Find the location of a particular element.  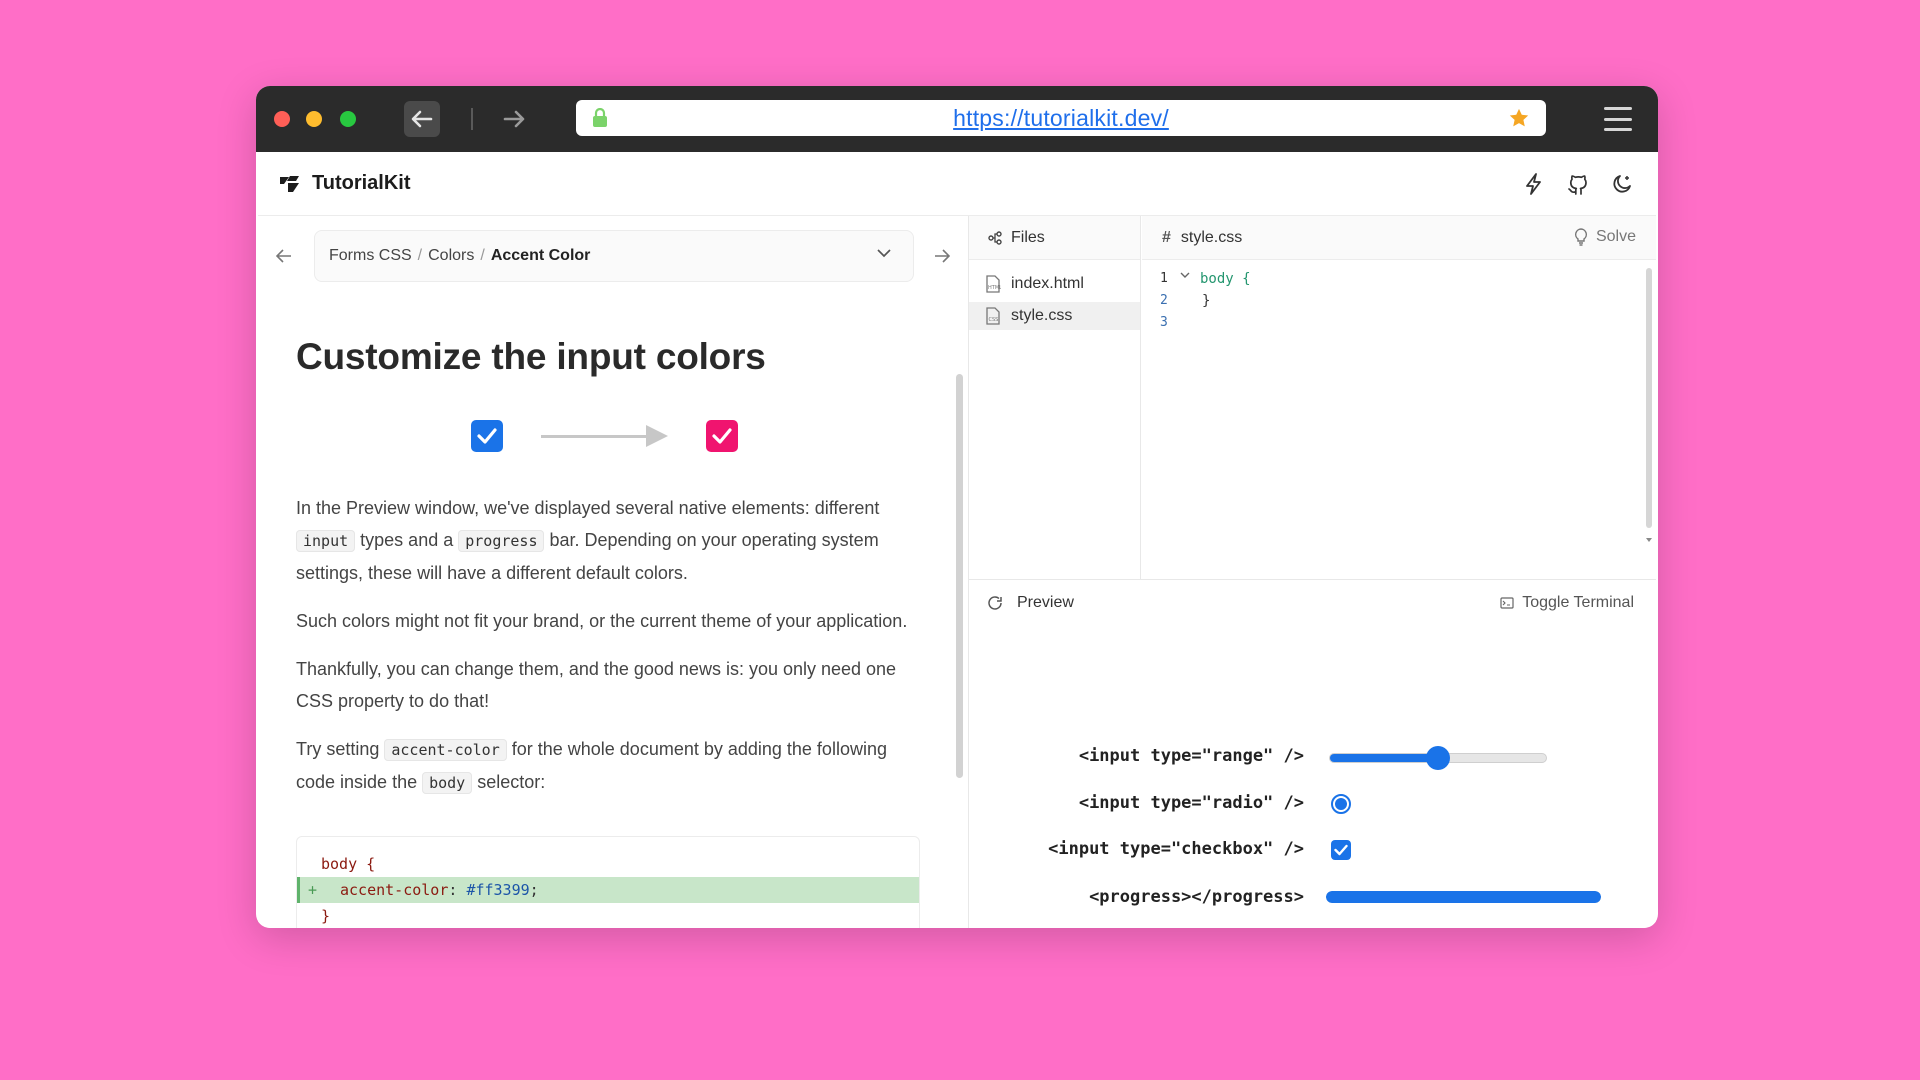

url-text: https://tutorialkit.dev/ is located at coordinates (1061, 118).